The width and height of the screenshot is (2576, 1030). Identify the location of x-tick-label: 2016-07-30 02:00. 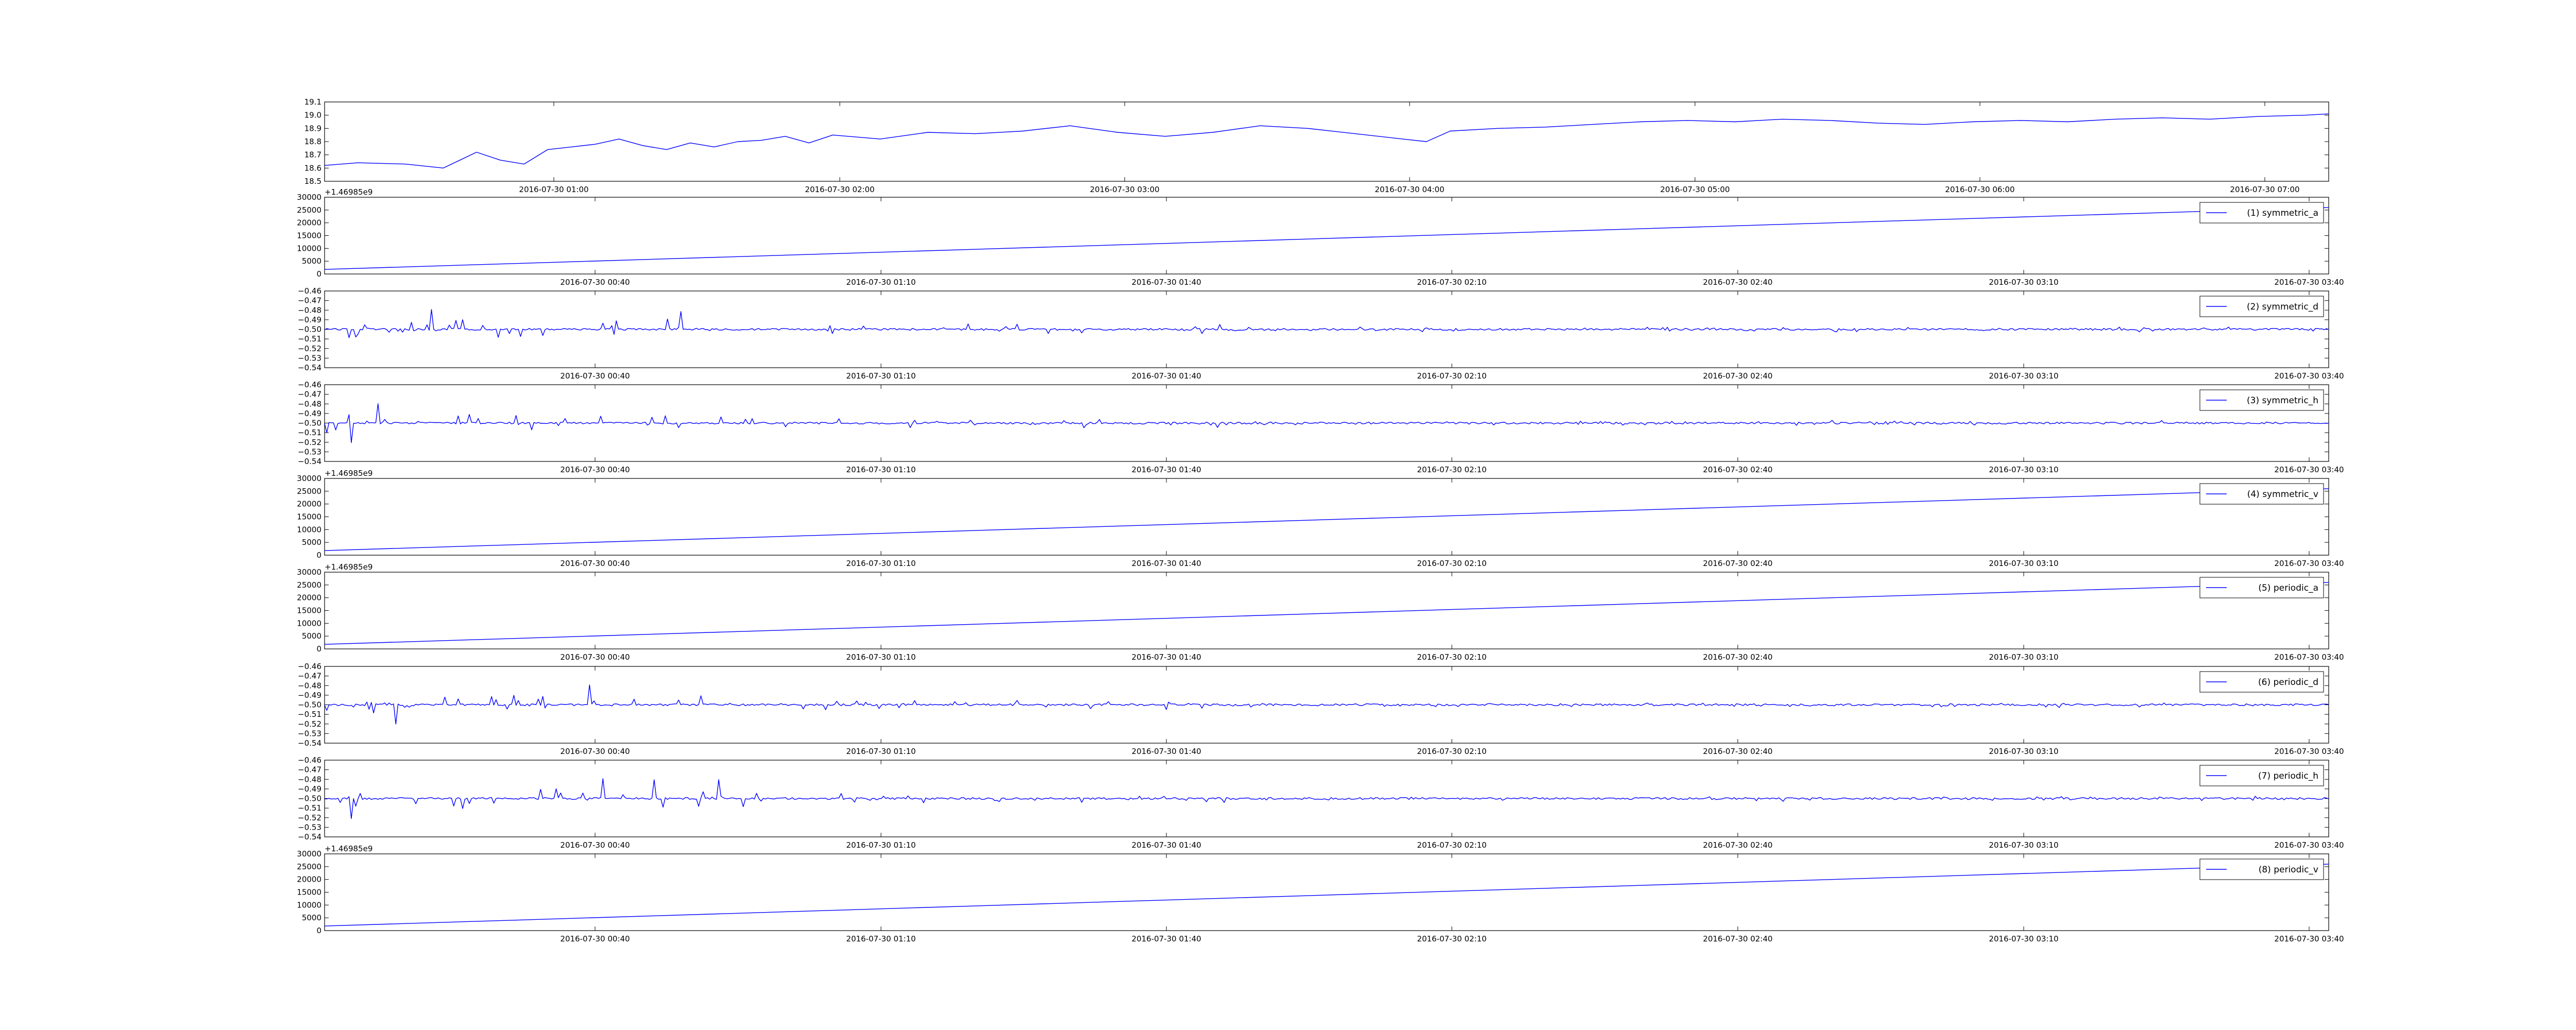
(839, 189).